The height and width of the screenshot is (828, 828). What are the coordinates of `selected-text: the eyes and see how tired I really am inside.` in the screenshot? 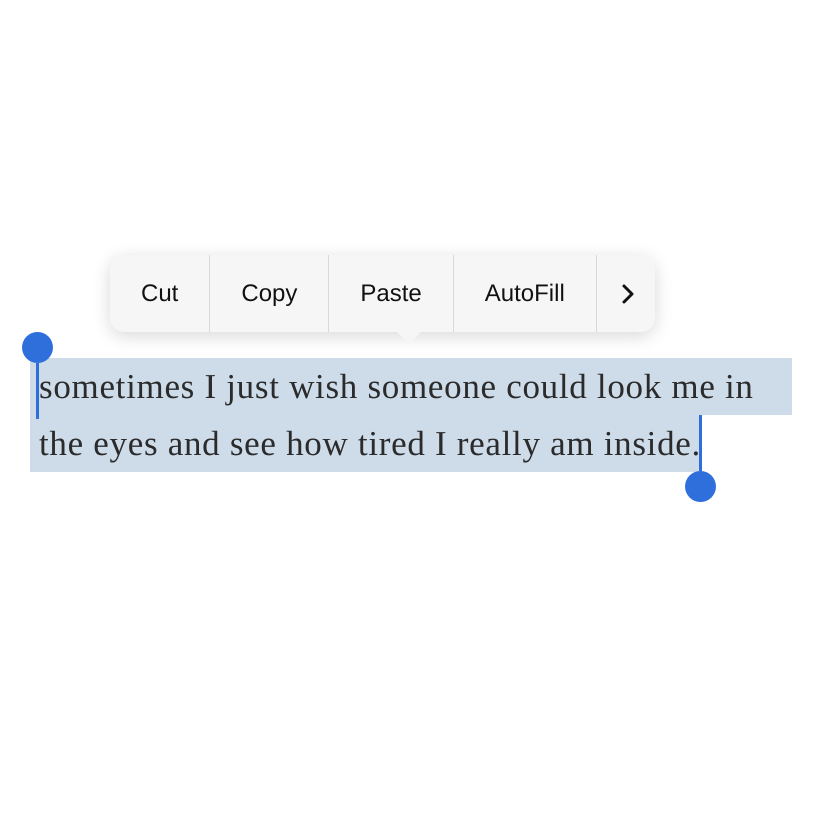 It's located at (365, 443).